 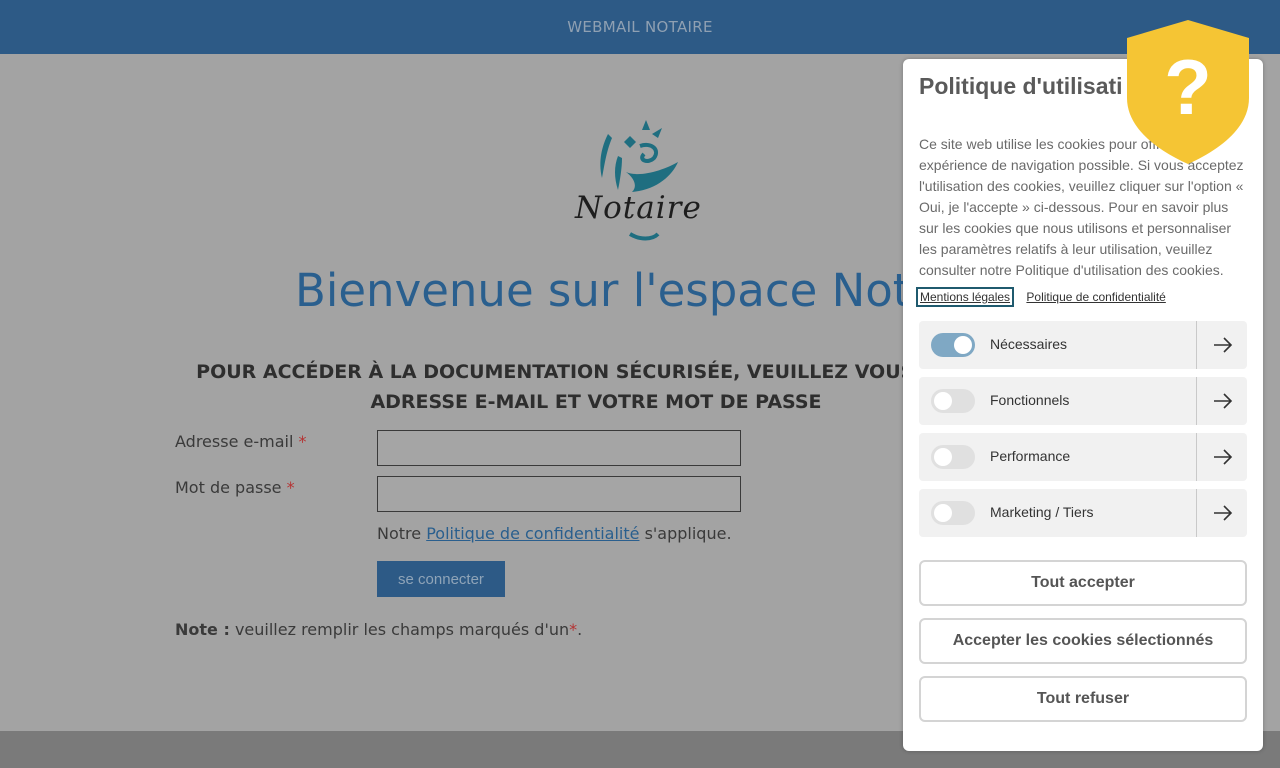 I want to click on functional-toggle, so click(x=953, y=401).